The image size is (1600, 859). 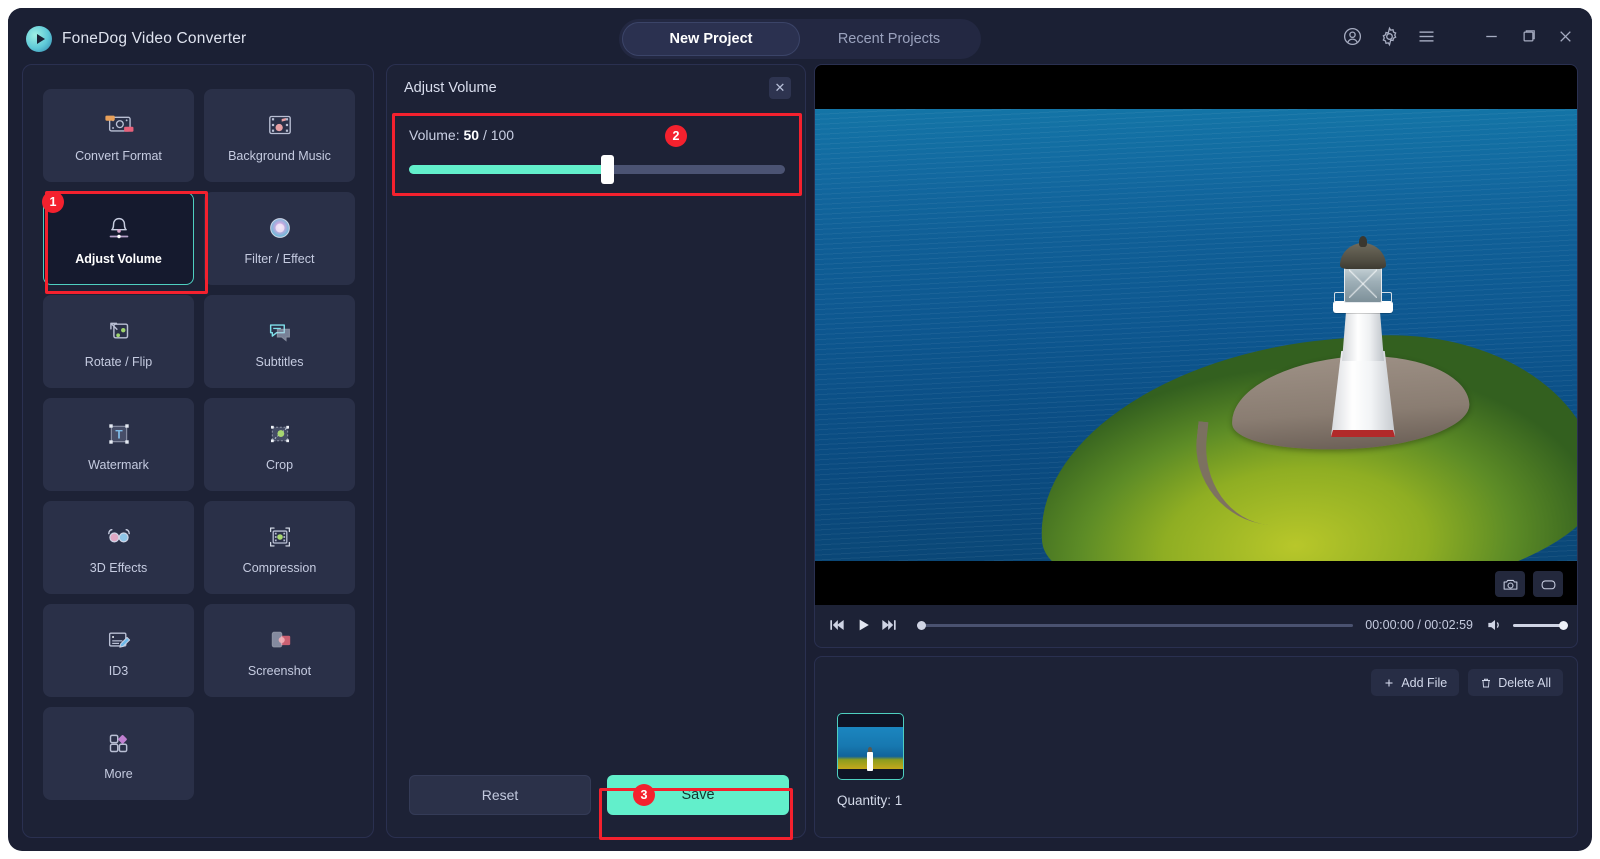 What do you see at coordinates (118, 536) in the screenshot?
I see `three-d-effects-icon` at bounding box center [118, 536].